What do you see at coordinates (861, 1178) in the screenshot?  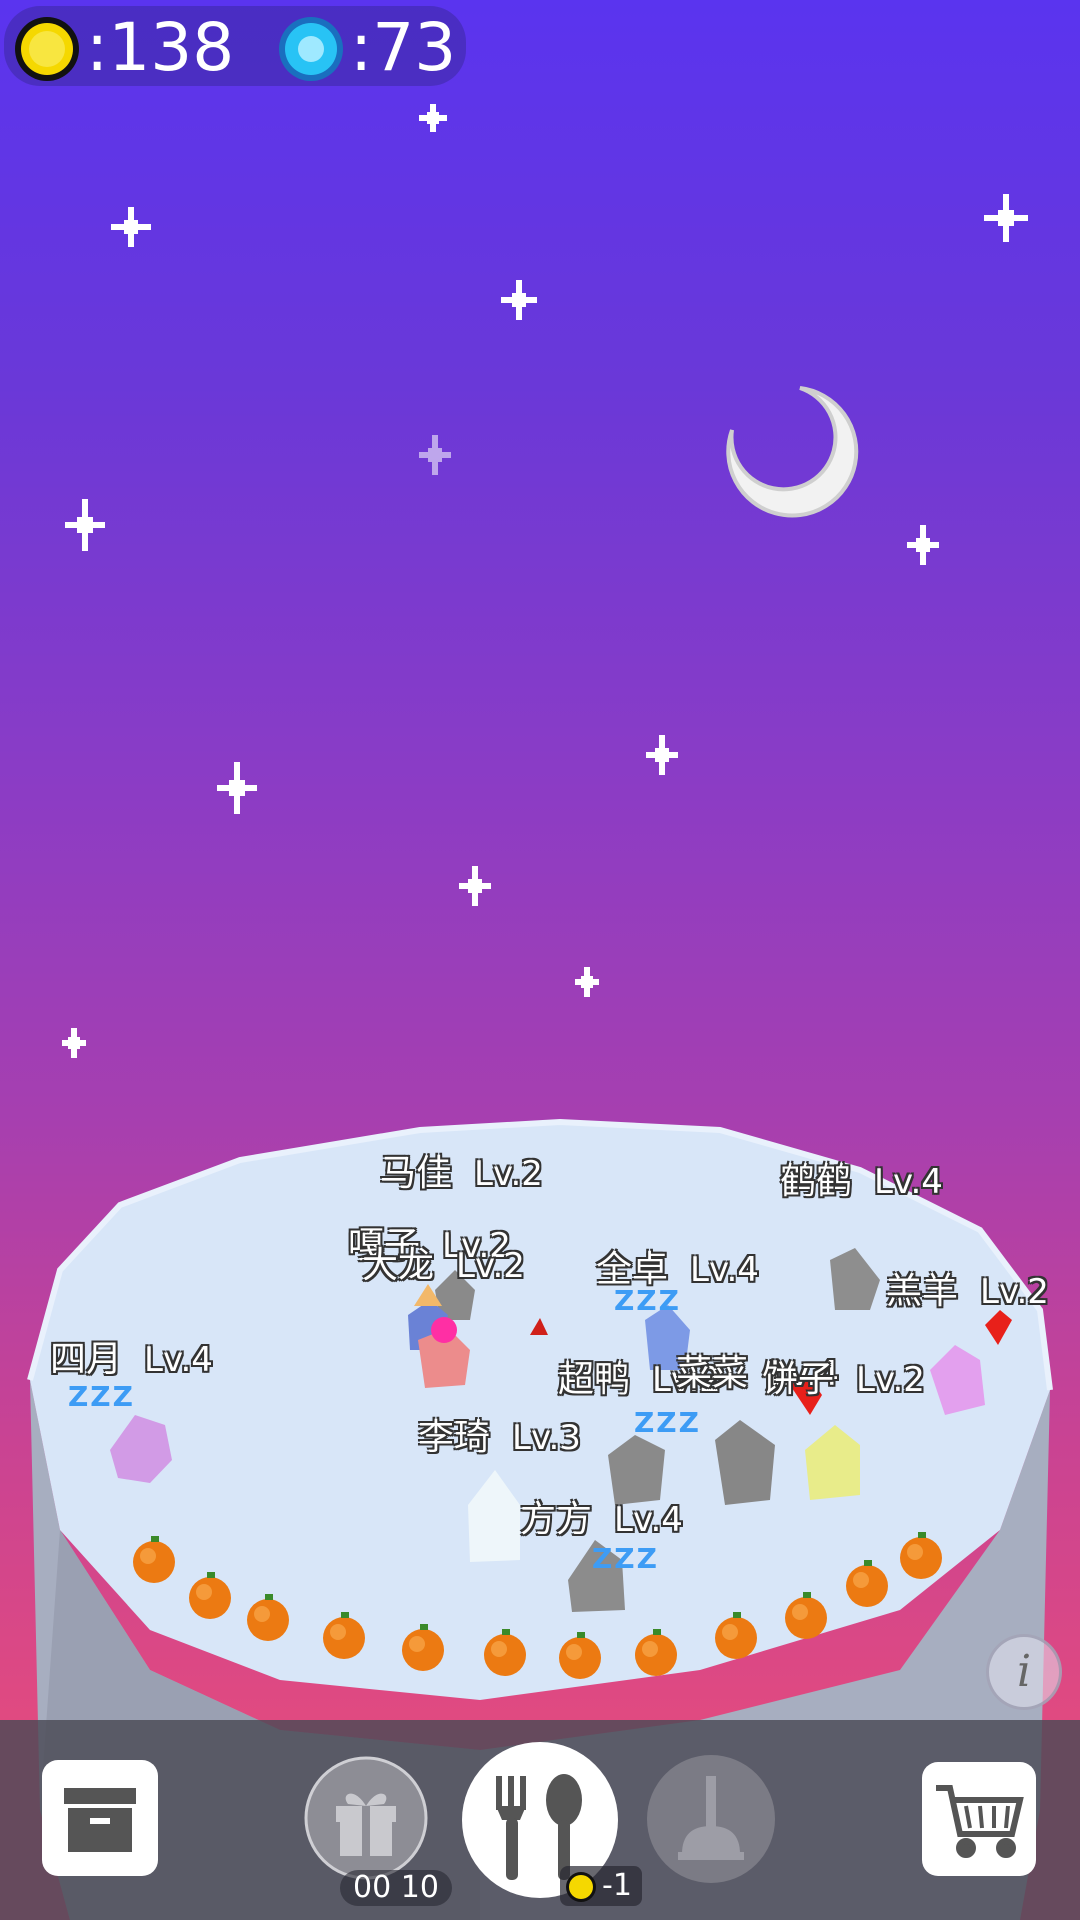 I see `pet-label: 鹤鹤 Lv.4` at bounding box center [861, 1178].